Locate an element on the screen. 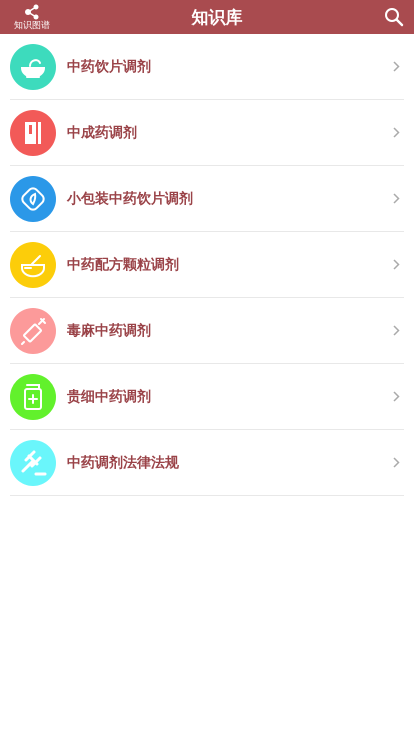 This screenshot has width=414, height=736. list-item: 中药饮片调剂 is located at coordinates (207, 67).